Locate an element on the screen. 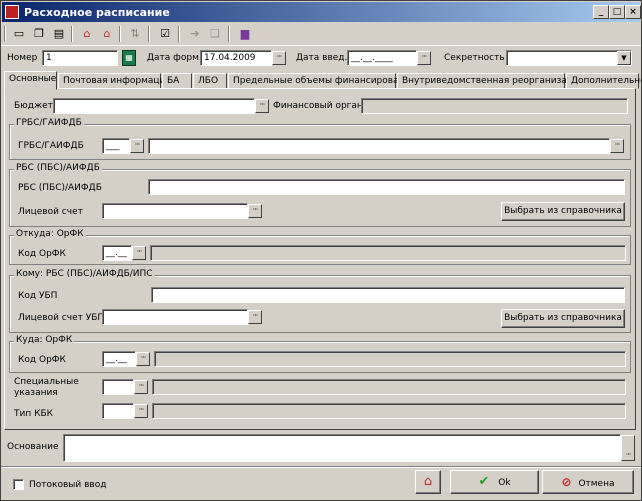 The image size is (642, 501). save-icon: ▭ is located at coordinates (19, 34).